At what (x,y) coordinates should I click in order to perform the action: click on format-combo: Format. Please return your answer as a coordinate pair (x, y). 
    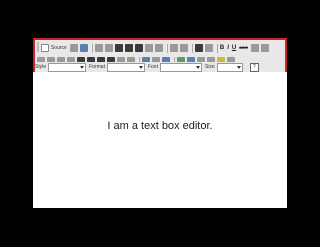
    Looking at the image, I should click on (117, 67).